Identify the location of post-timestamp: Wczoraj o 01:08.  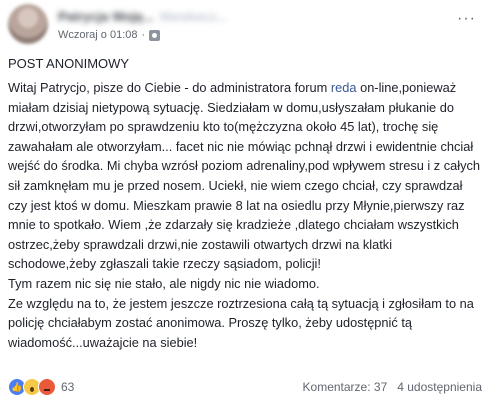
(97, 35).